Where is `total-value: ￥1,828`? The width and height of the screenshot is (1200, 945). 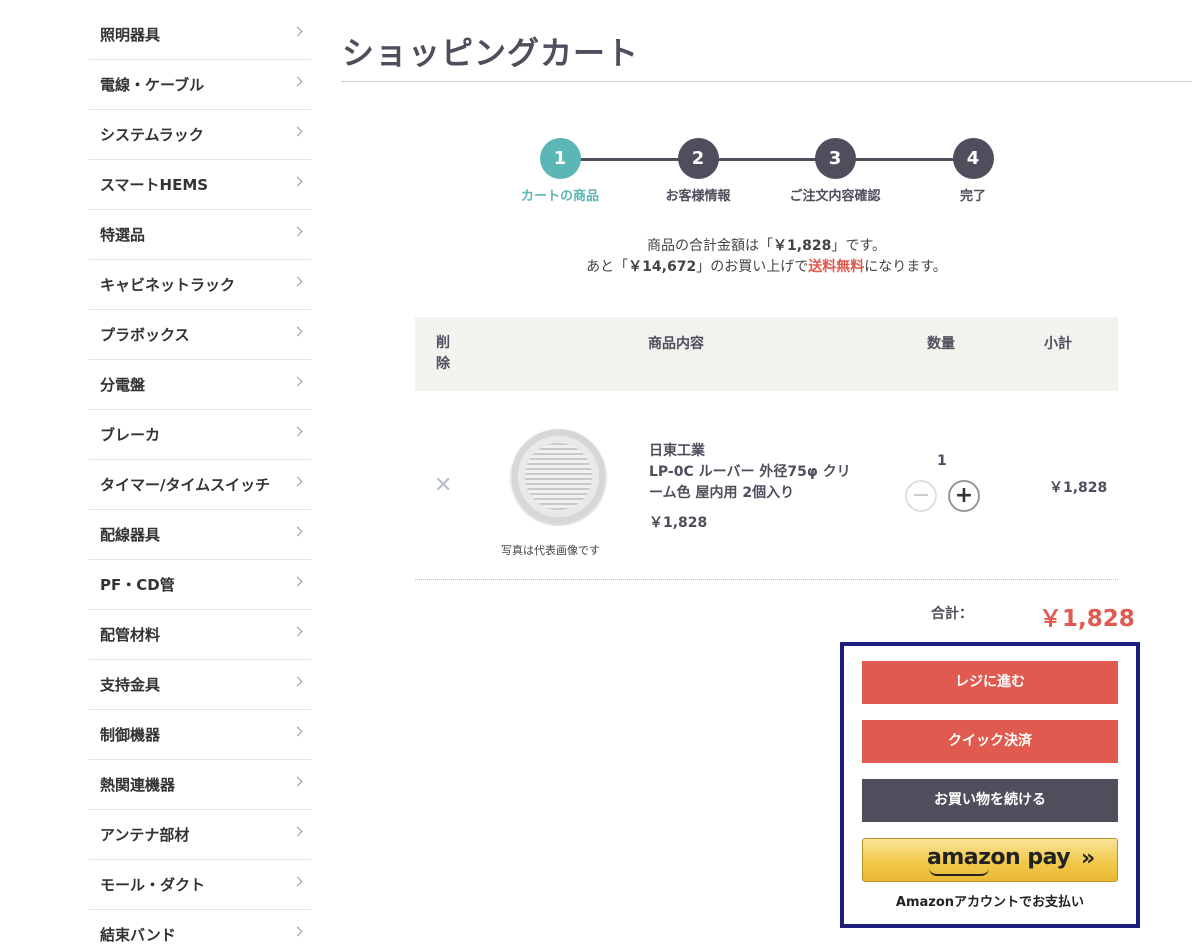 total-value: ￥1,828 is located at coordinates (1087, 619).